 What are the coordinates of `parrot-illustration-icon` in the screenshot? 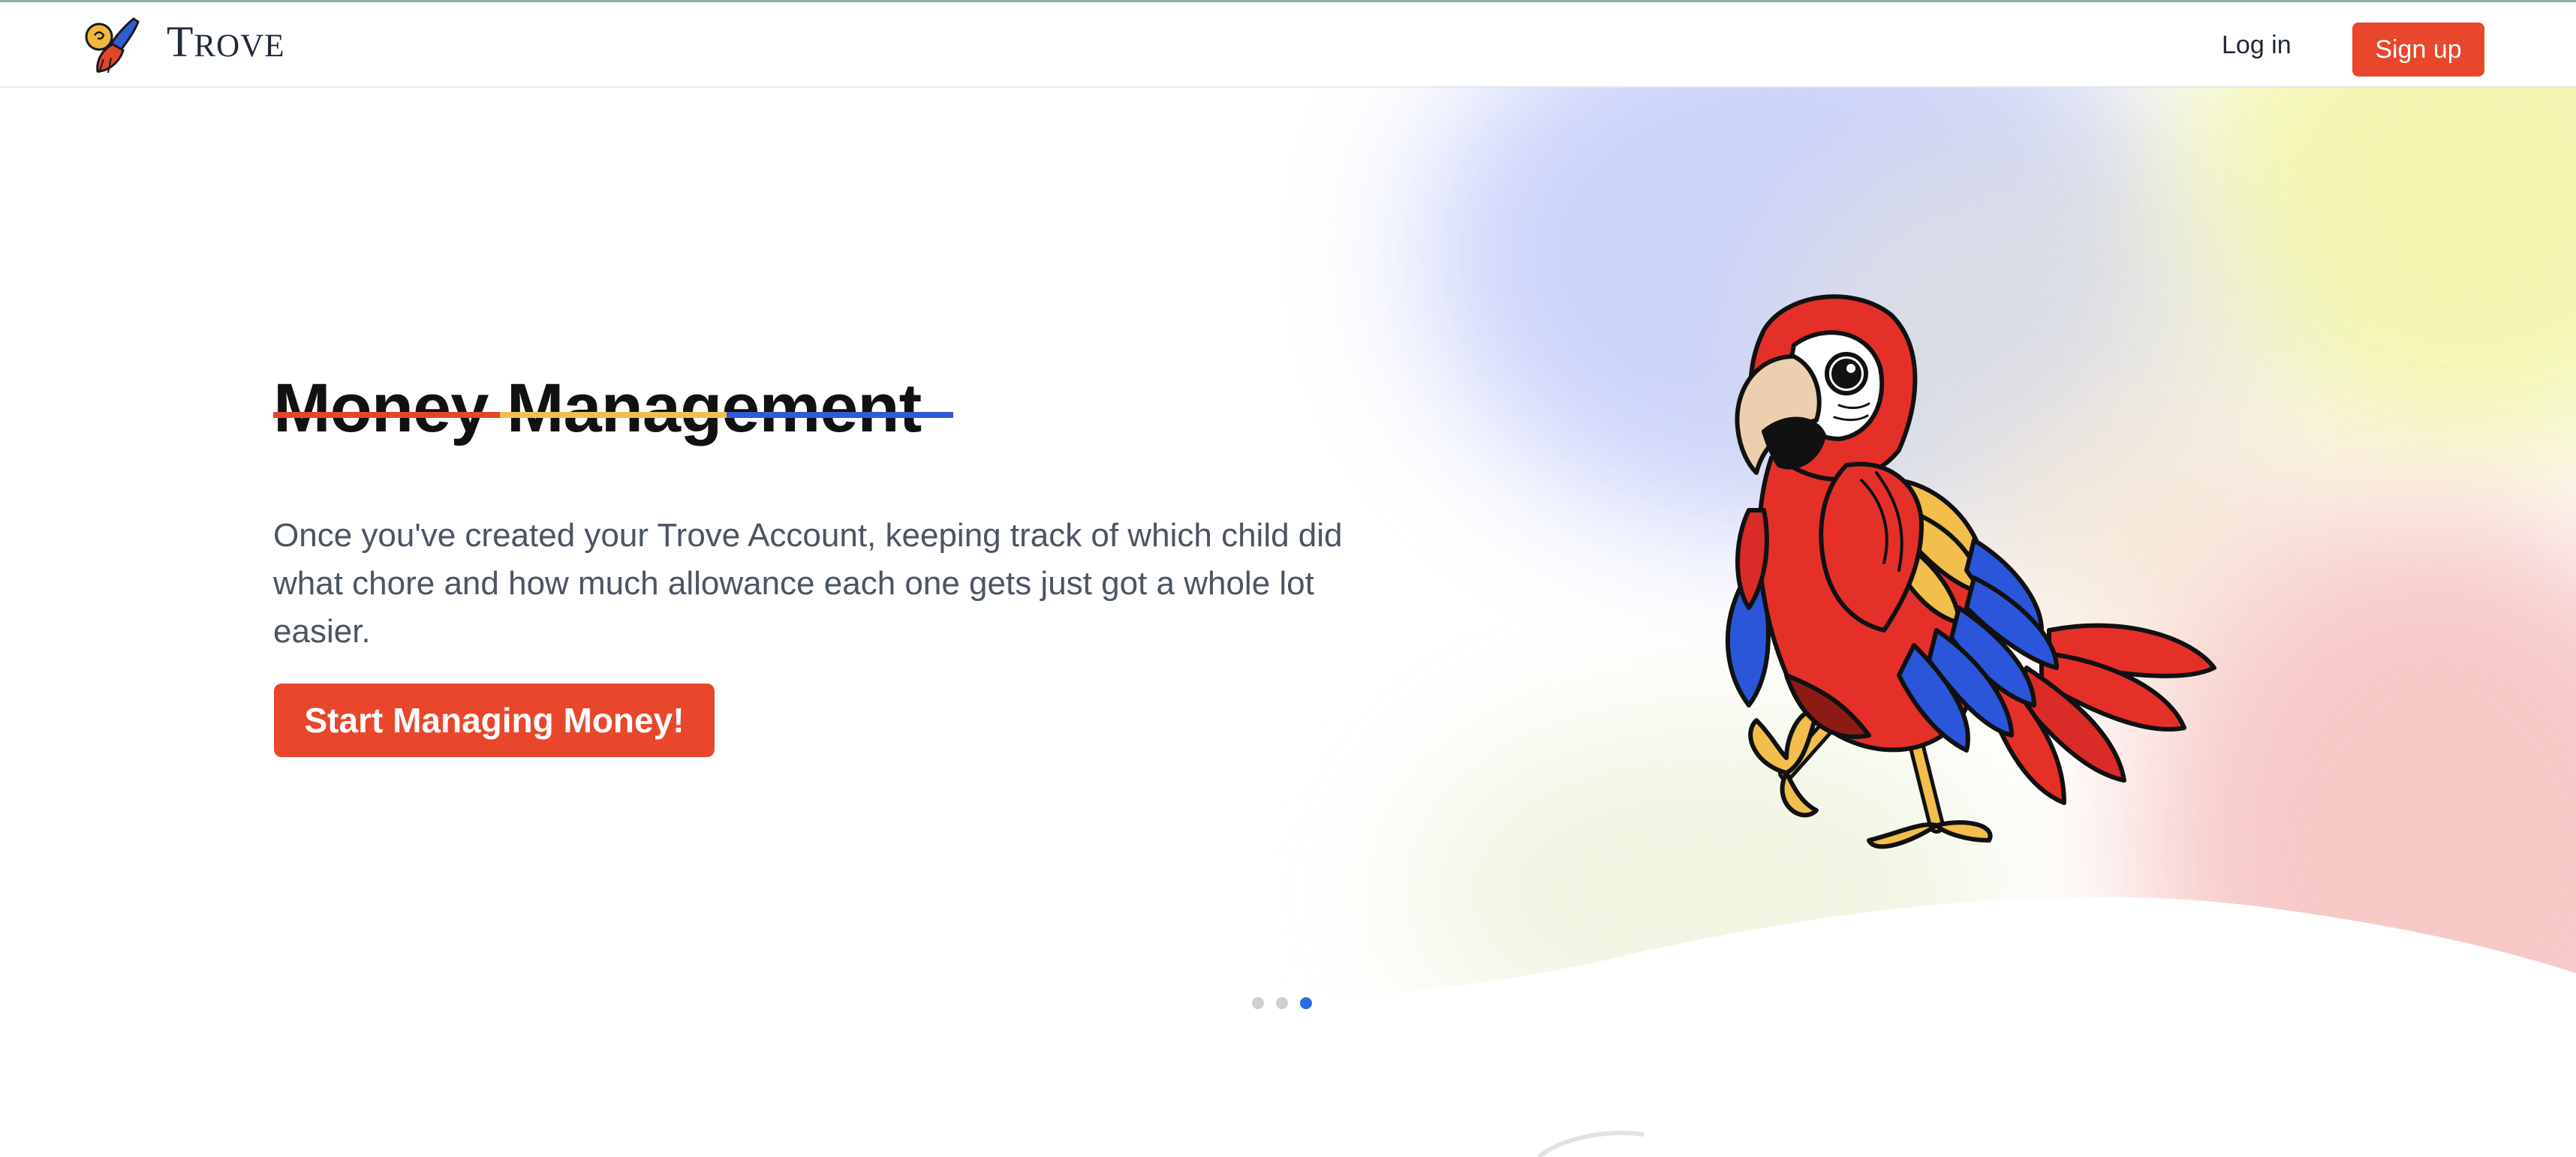 It's located at (1970, 571).